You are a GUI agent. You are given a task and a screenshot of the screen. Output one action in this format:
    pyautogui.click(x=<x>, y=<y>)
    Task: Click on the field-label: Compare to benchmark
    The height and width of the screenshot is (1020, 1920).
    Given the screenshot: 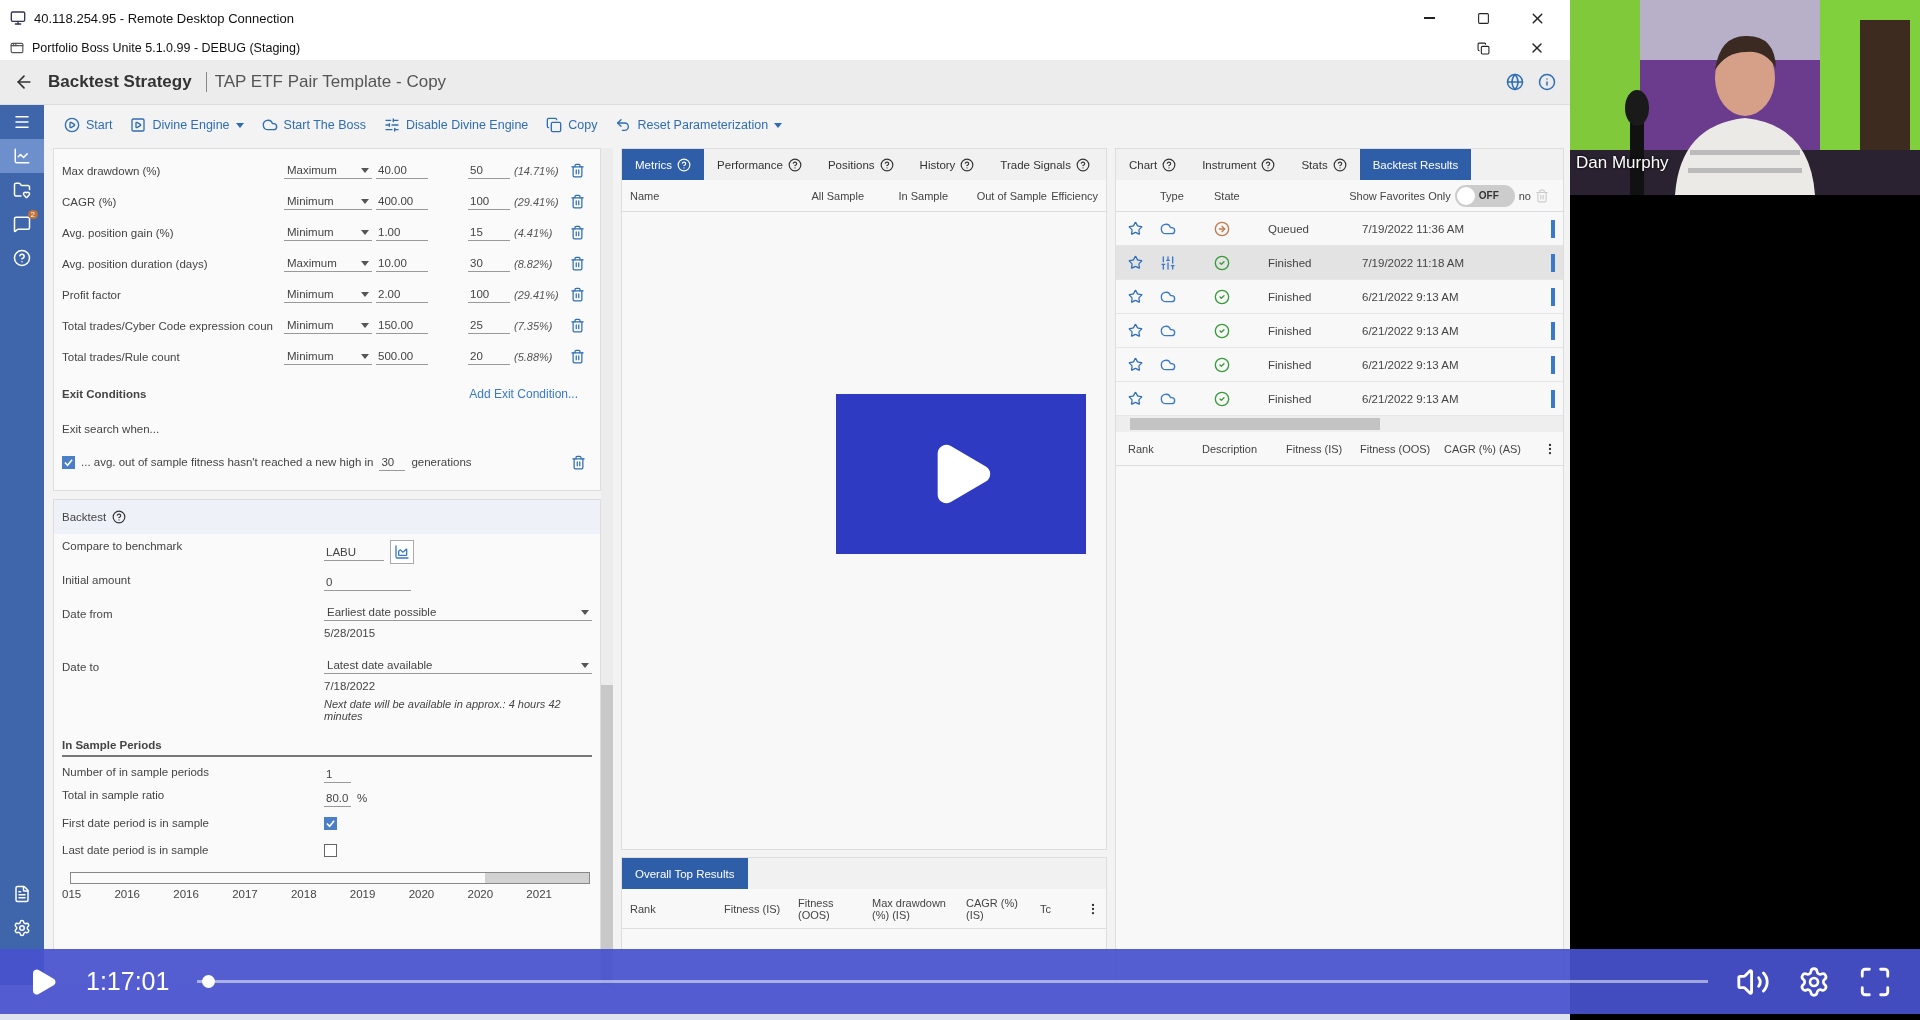 What is the action you would take?
    pyautogui.click(x=123, y=546)
    